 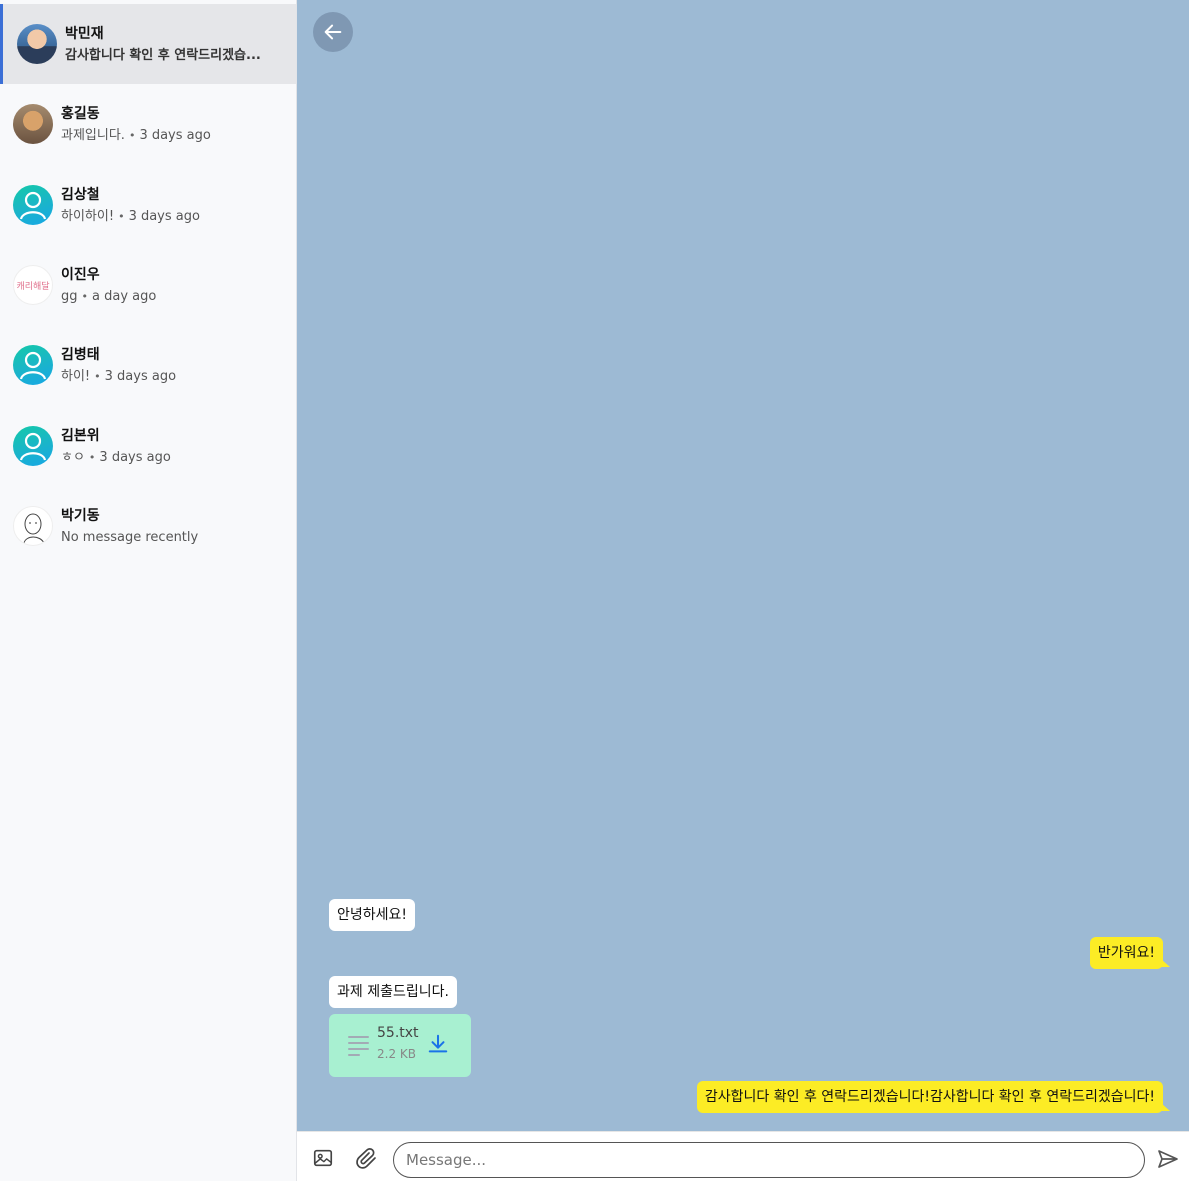 I want to click on conversation-item-5: 김본위 ㅎㅇ • 3 days ago, so click(x=148, y=446).